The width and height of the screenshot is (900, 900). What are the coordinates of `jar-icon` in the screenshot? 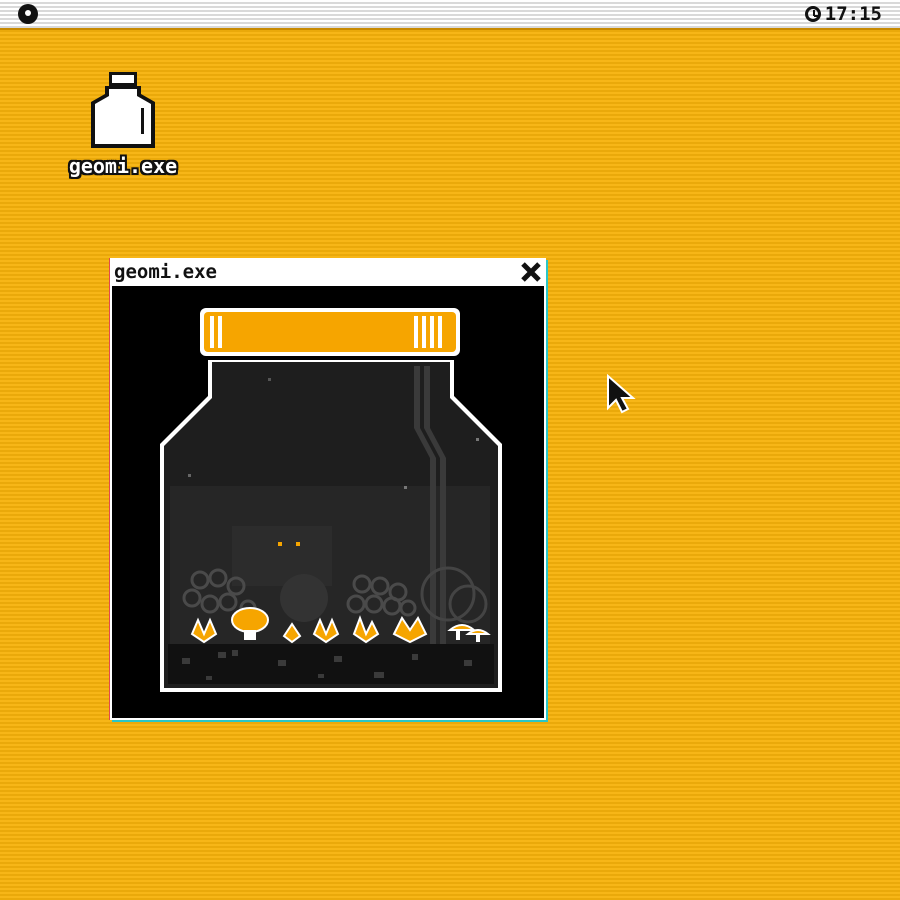 It's located at (123, 110).